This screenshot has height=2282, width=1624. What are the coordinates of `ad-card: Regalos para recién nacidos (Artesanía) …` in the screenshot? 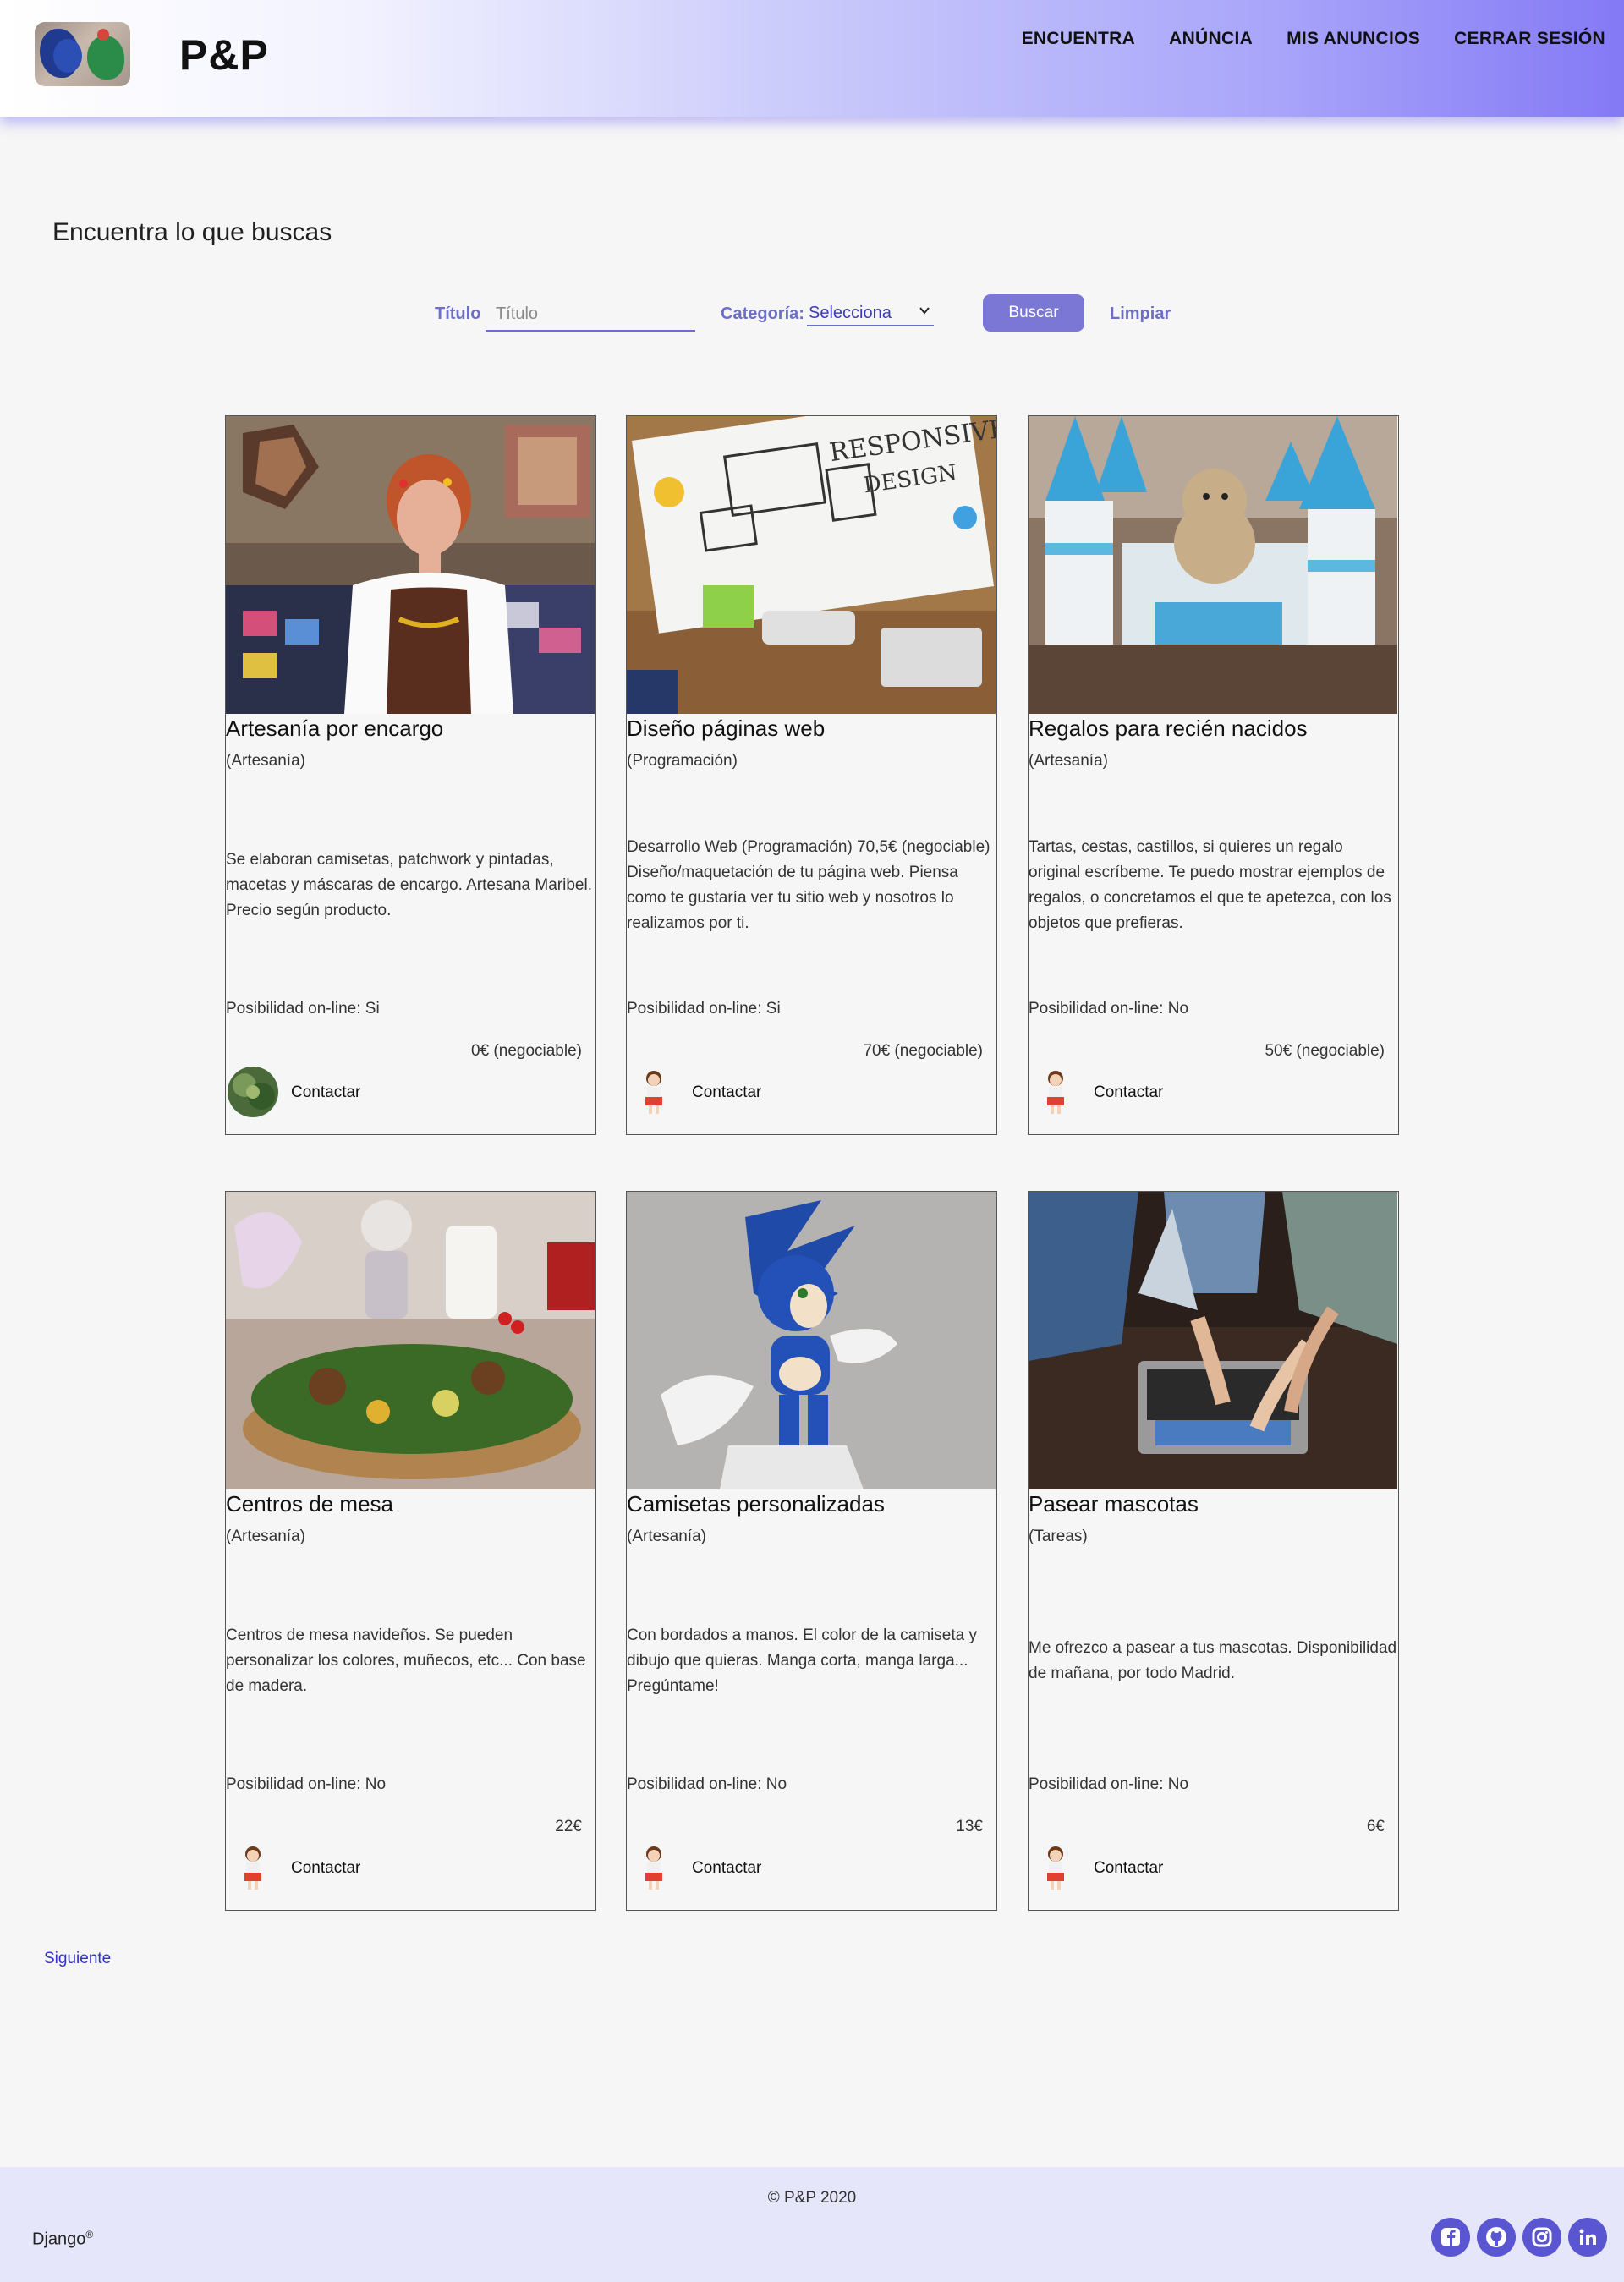 It's located at (1213, 775).